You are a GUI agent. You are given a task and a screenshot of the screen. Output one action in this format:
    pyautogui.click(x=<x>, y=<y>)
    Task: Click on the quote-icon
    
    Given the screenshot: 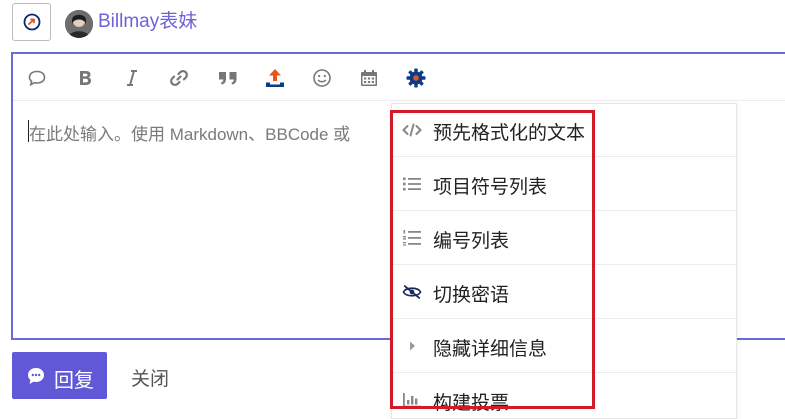 What is the action you would take?
    pyautogui.click(x=37, y=78)
    